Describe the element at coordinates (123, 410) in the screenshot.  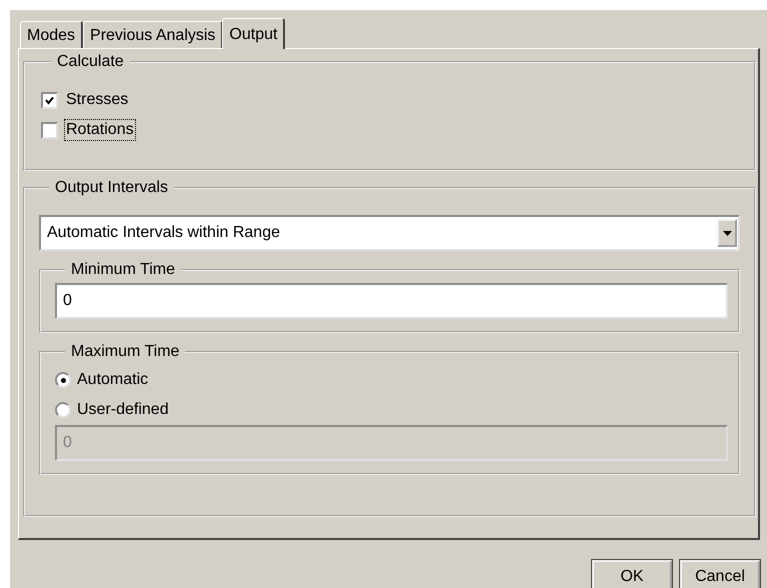
I see `radio-label: User-defined` at that location.